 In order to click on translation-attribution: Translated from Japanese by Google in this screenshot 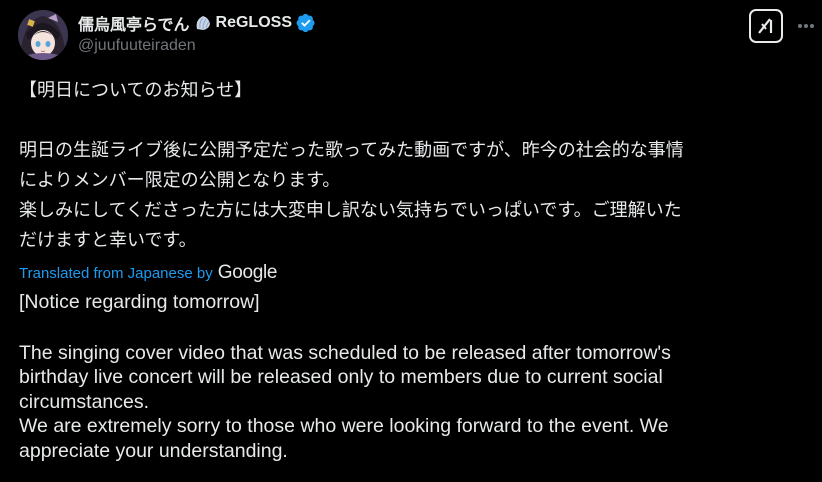, I will do `click(148, 273)`.